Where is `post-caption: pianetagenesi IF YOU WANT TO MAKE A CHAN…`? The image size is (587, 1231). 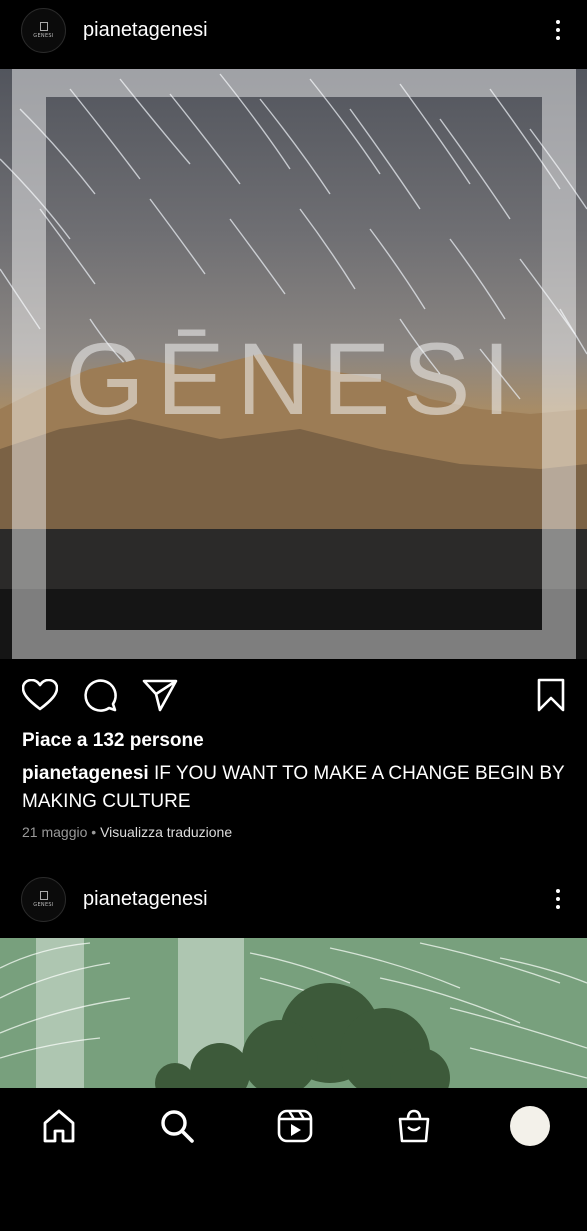
post-caption: pianetagenesi IF YOU WANT TO MAKE A CHAN… is located at coordinates (294, 788).